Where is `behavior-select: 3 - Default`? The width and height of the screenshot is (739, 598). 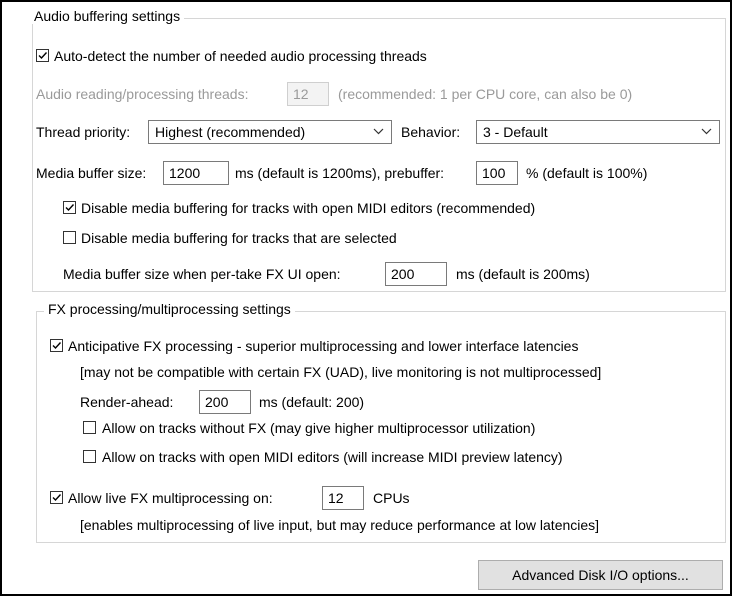 behavior-select: 3 - Default is located at coordinates (598, 132).